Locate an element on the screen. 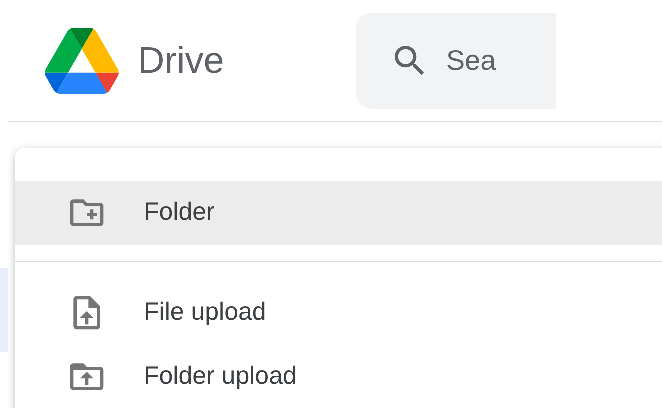 The width and height of the screenshot is (662, 408). drive-logo-icon is located at coordinates (82, 61).